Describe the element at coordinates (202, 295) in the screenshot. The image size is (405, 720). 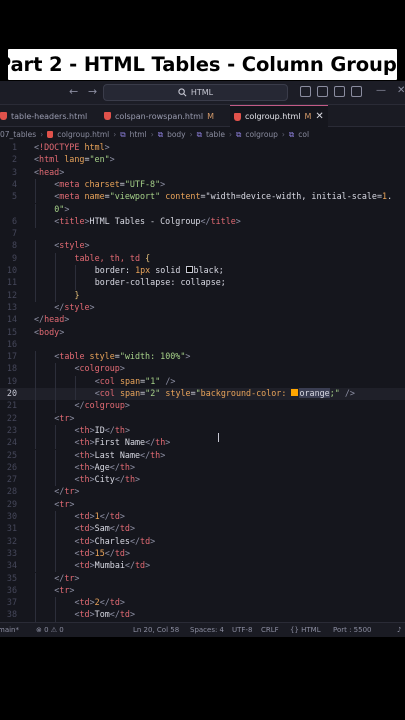
I see `code-line: 12}` at that location.